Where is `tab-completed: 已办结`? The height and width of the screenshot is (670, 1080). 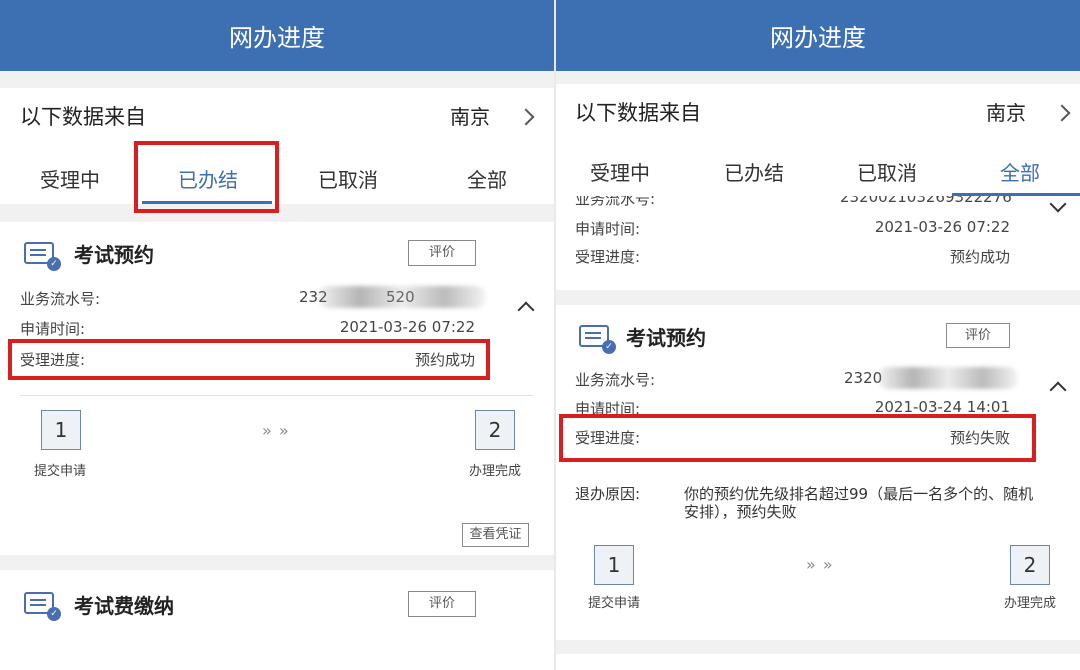 tab-completed: 已办结 is located at coordinates (754, 171).